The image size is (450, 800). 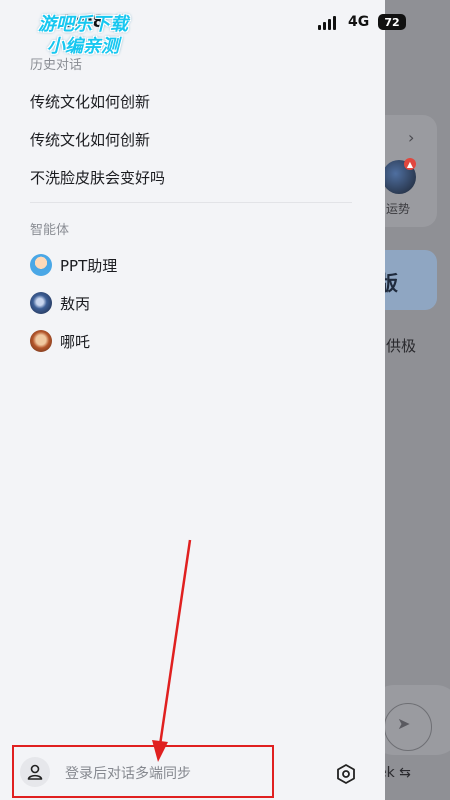 I want to click on annotation-arrow-icon, so click(x=172, y=650).